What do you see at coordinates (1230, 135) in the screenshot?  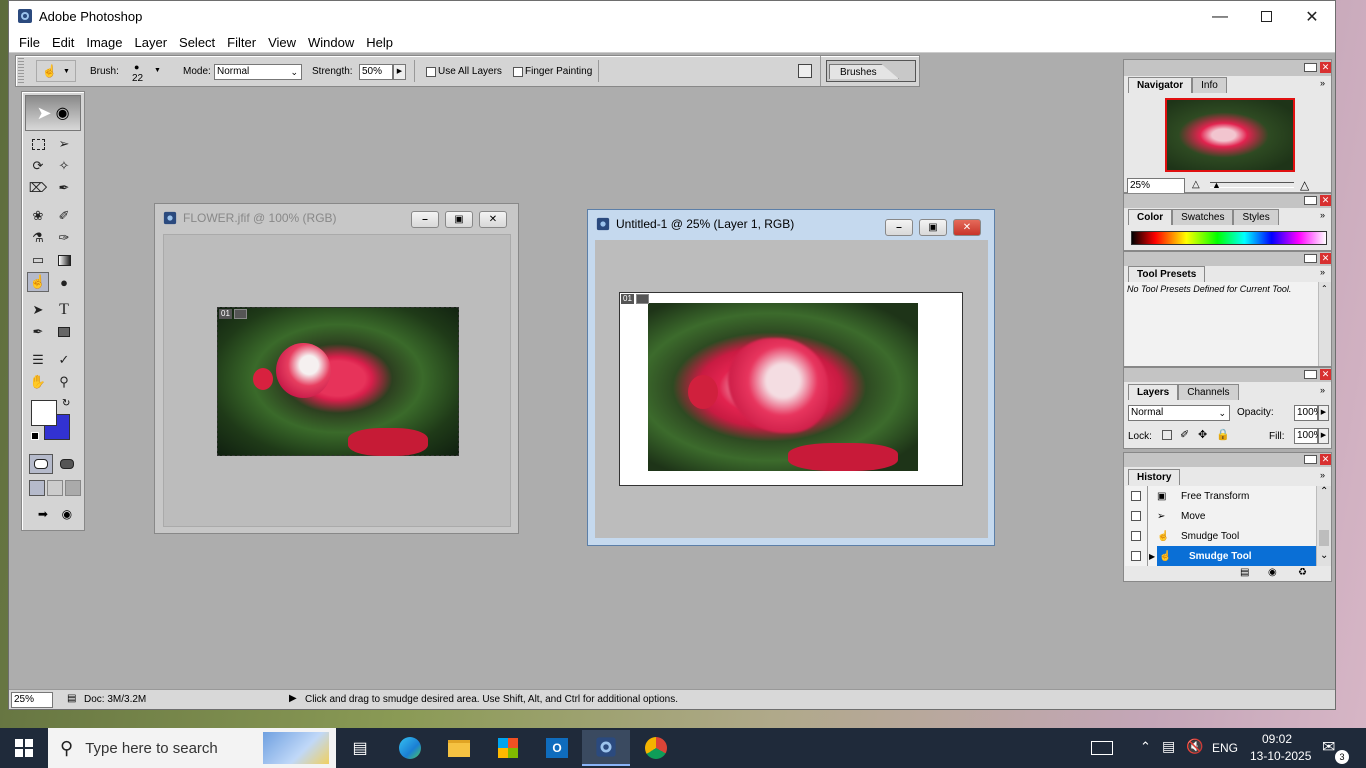 I see `navigator-thumbnail` at bounding box center [1230, 135].